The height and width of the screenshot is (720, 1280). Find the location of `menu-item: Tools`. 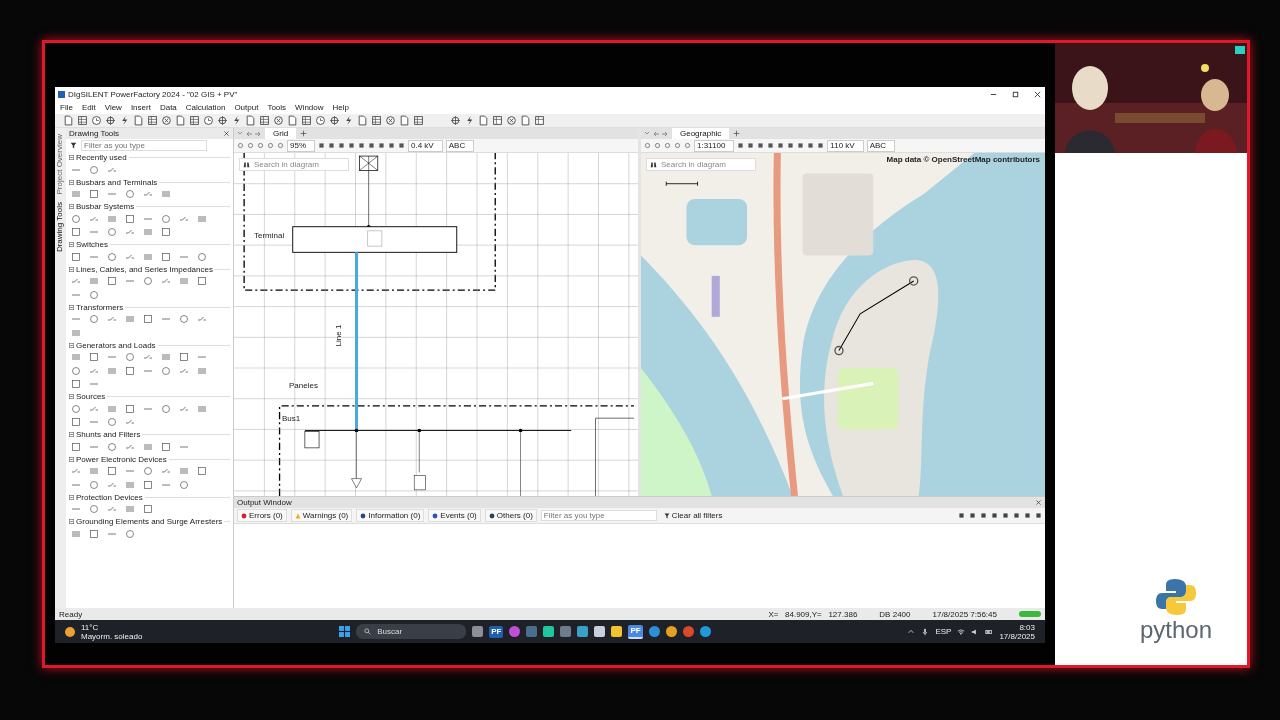

menu-item: Tools is located at coordinates (277, 107).